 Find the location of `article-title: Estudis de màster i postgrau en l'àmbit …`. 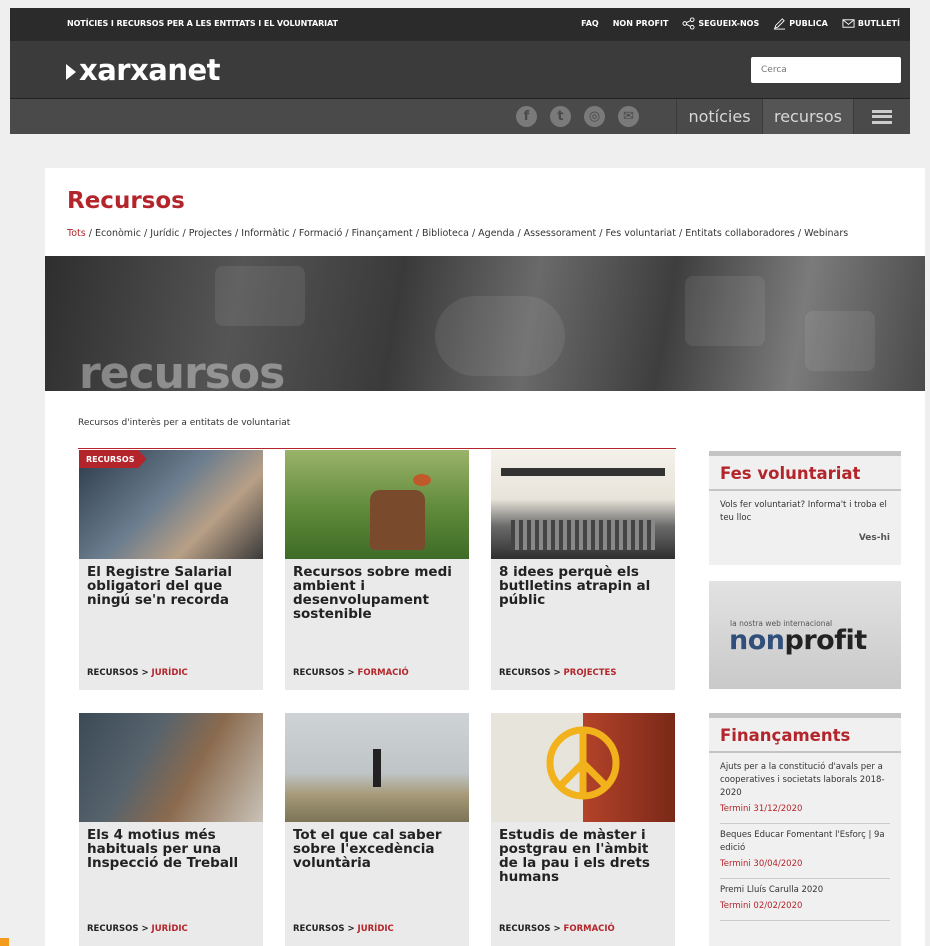

article-title: Estudis de màster i postgrau en l'àmbit … is located at coordinates (584, 856).